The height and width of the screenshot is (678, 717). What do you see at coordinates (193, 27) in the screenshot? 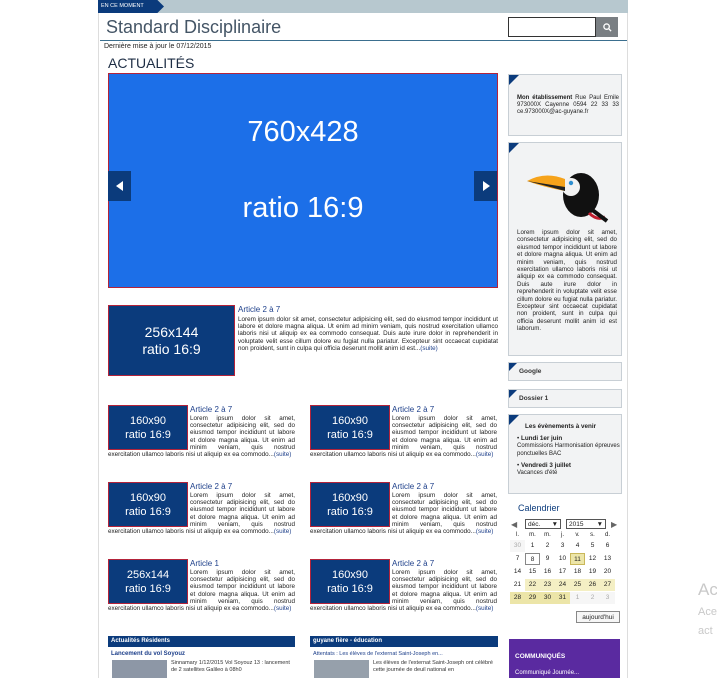
I see `site-title: Standard Disciplinaire` at bounding box center [193, 27].